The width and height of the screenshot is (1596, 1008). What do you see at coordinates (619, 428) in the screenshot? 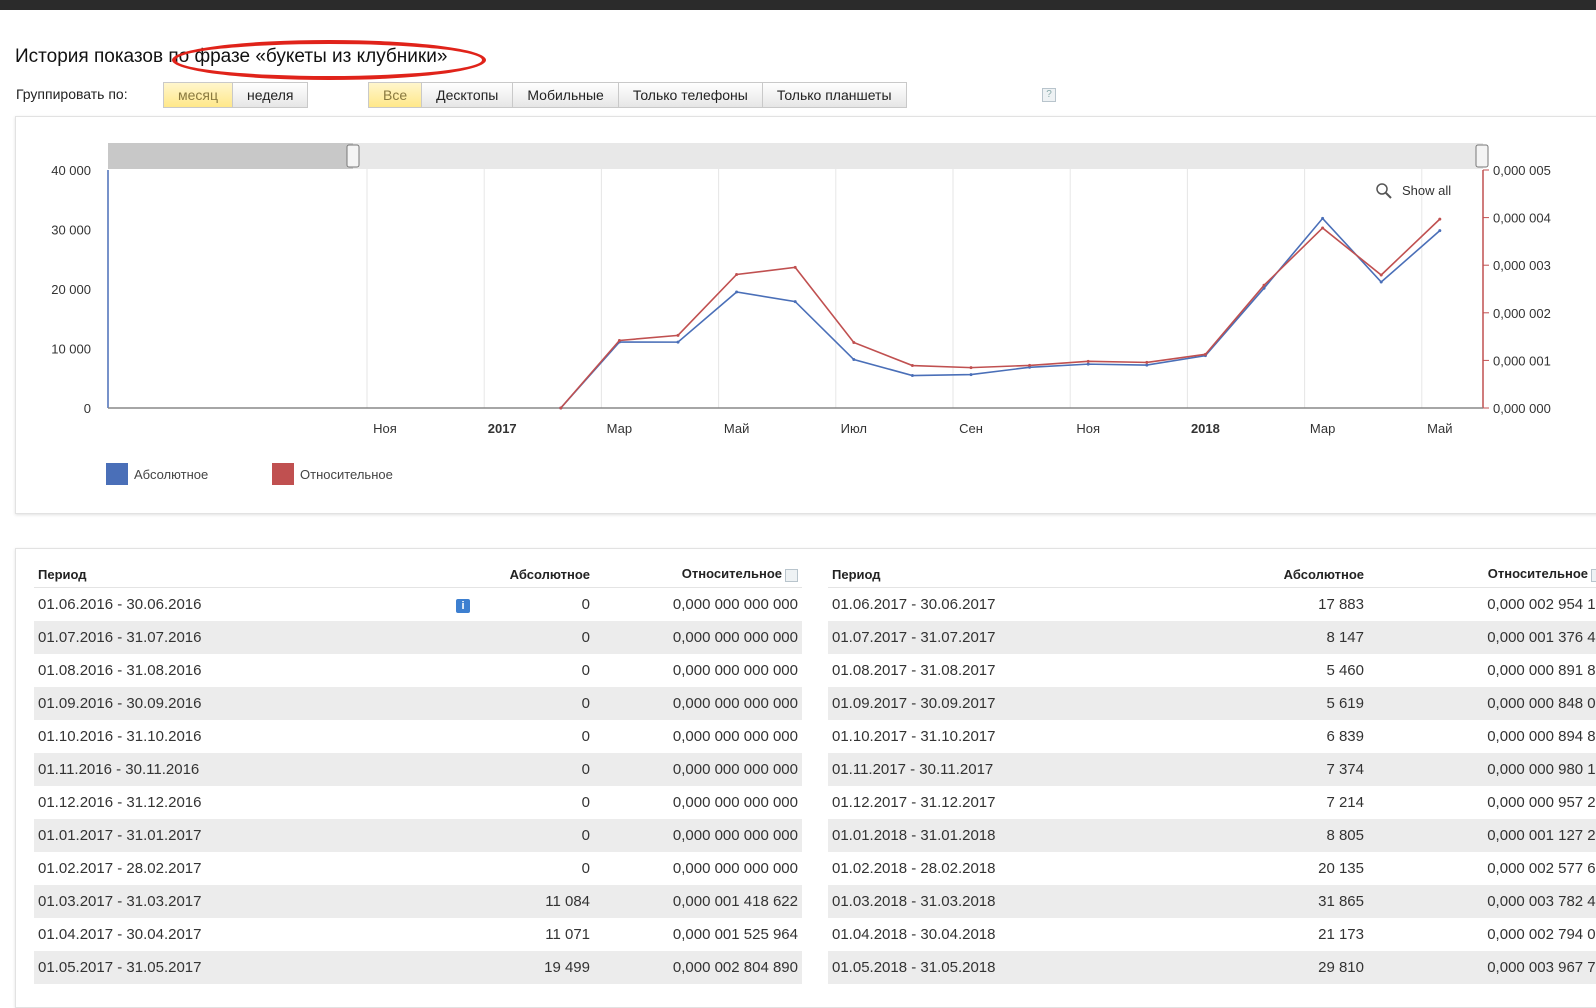
I see `x-tick-label: Мар` at bounding box center [619, 428].